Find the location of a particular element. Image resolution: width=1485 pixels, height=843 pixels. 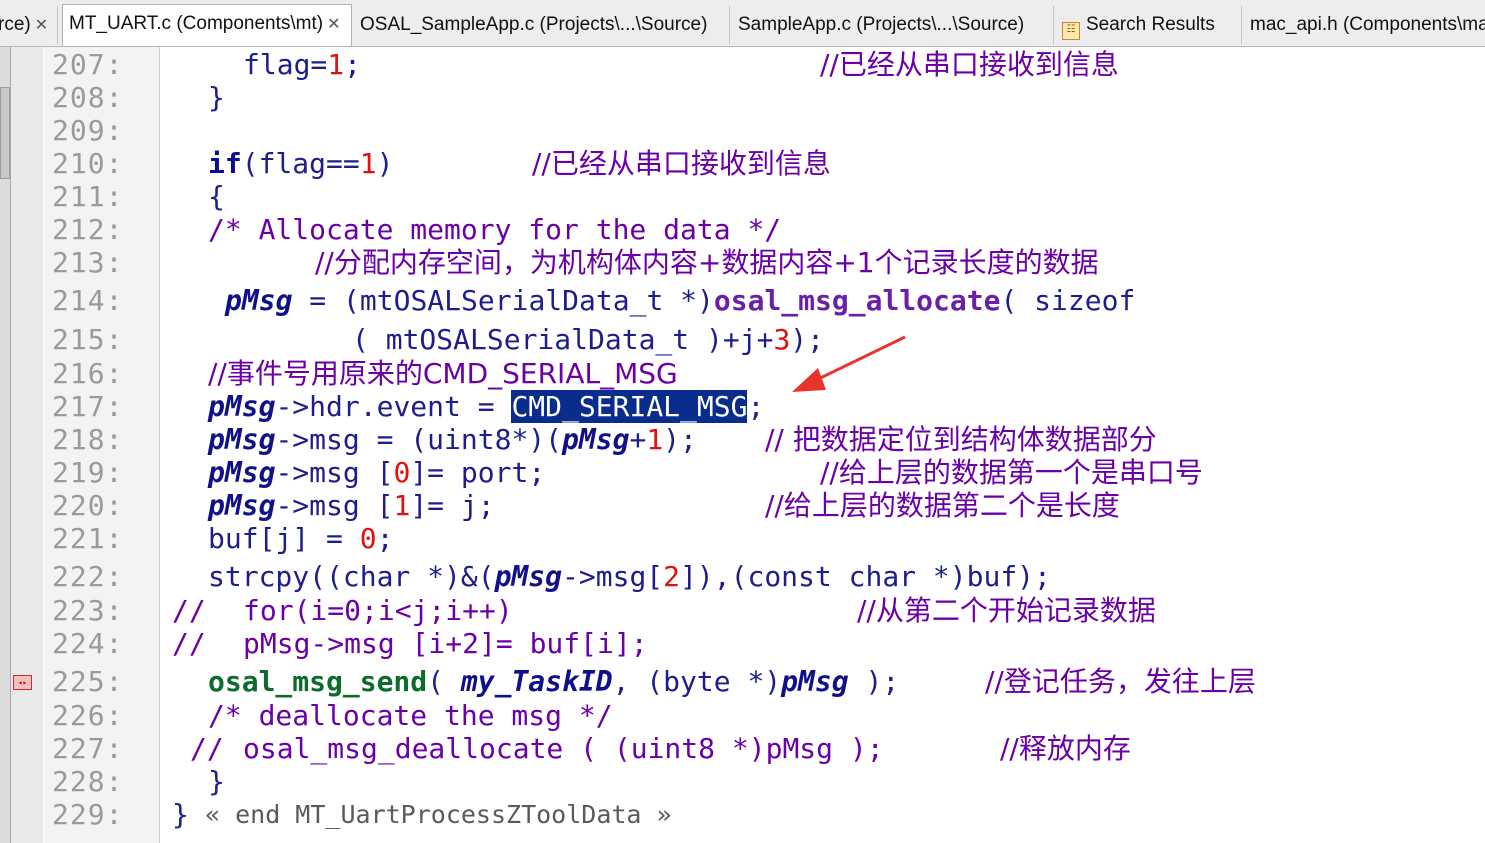

red-arrow-annotation is located at coordinates (849, 363).